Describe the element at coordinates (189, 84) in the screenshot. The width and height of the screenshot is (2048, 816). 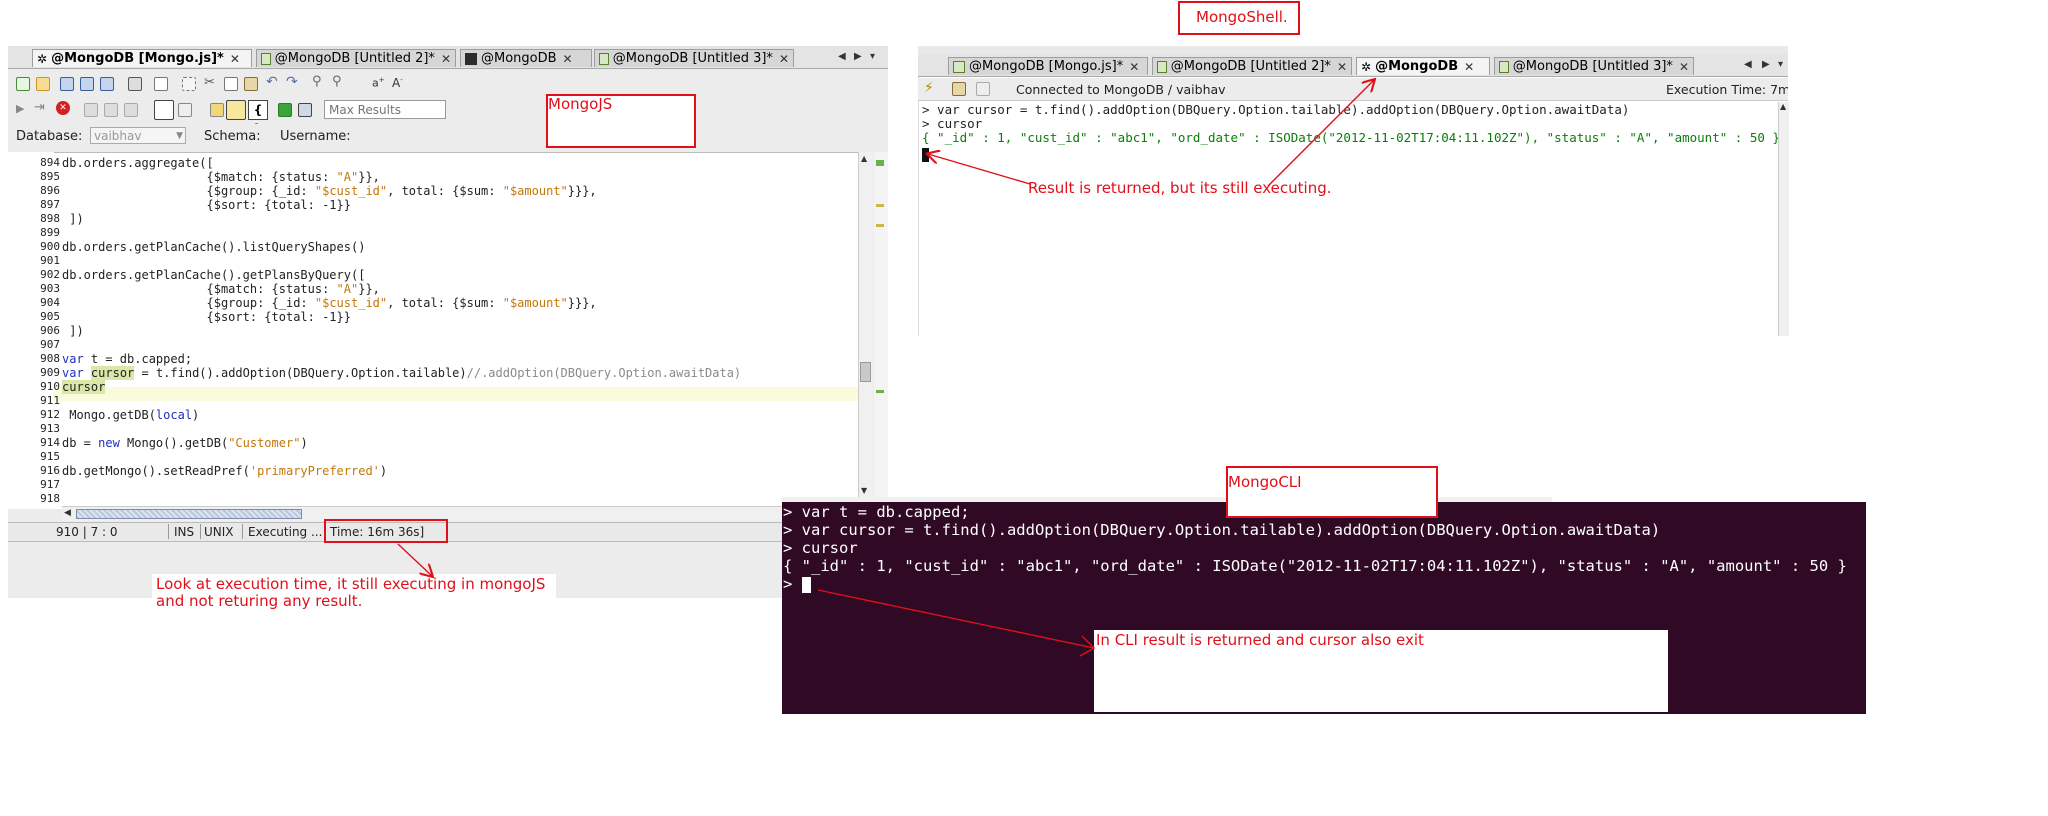
I see `select-icon` at that location.